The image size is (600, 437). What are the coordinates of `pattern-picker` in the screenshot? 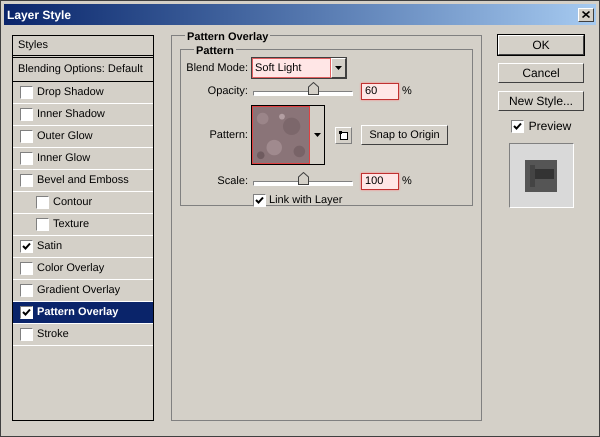 It's located at (288, 135).